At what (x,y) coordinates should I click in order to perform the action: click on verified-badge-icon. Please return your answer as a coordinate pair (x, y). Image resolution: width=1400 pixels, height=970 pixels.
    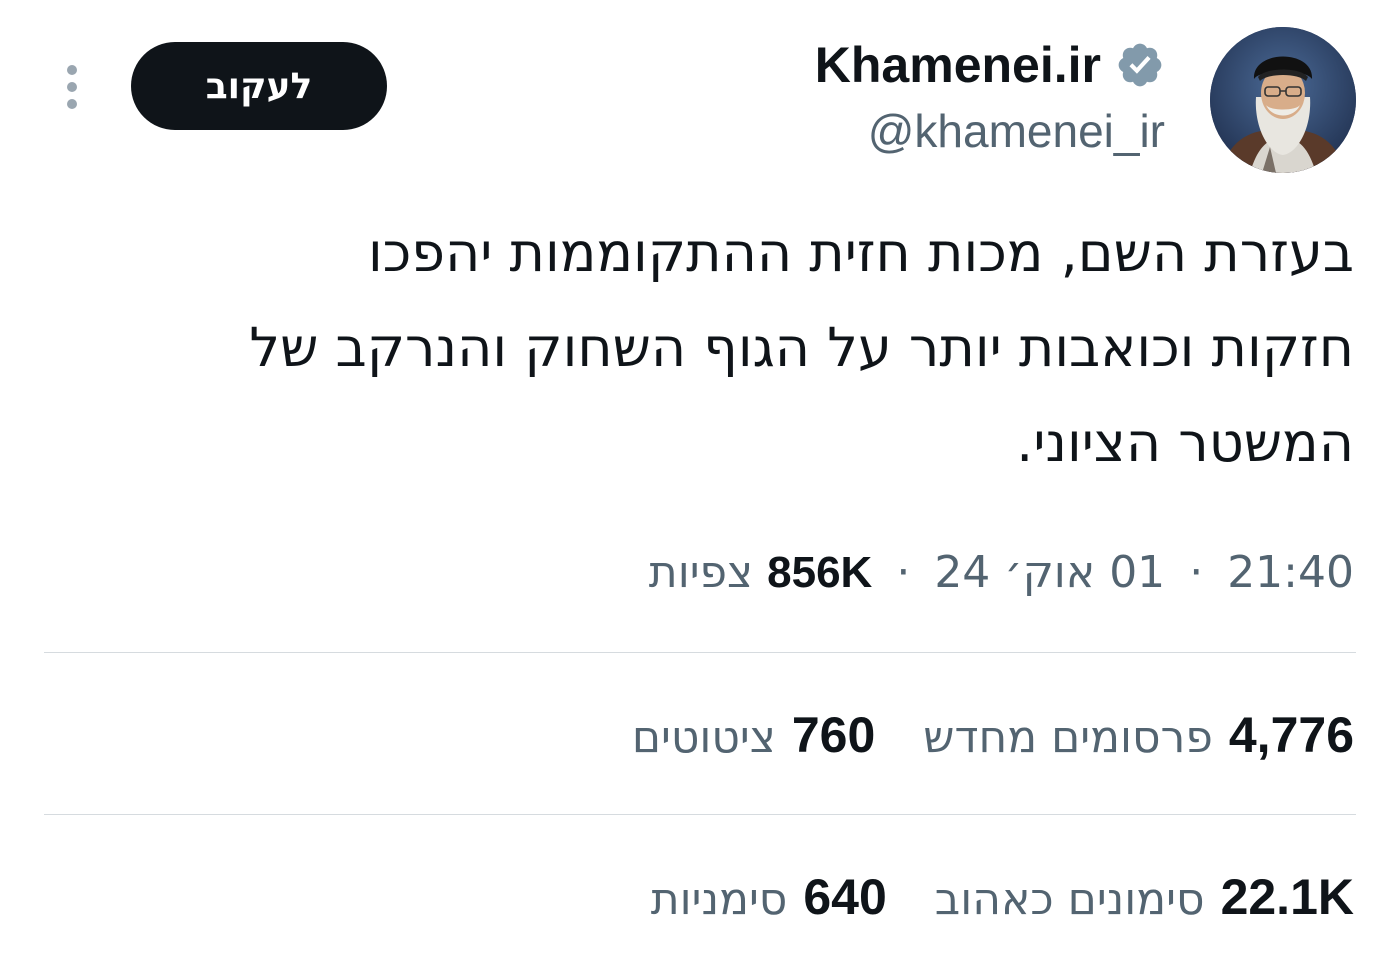
    Looking at the image, I should click on (1140, 65).